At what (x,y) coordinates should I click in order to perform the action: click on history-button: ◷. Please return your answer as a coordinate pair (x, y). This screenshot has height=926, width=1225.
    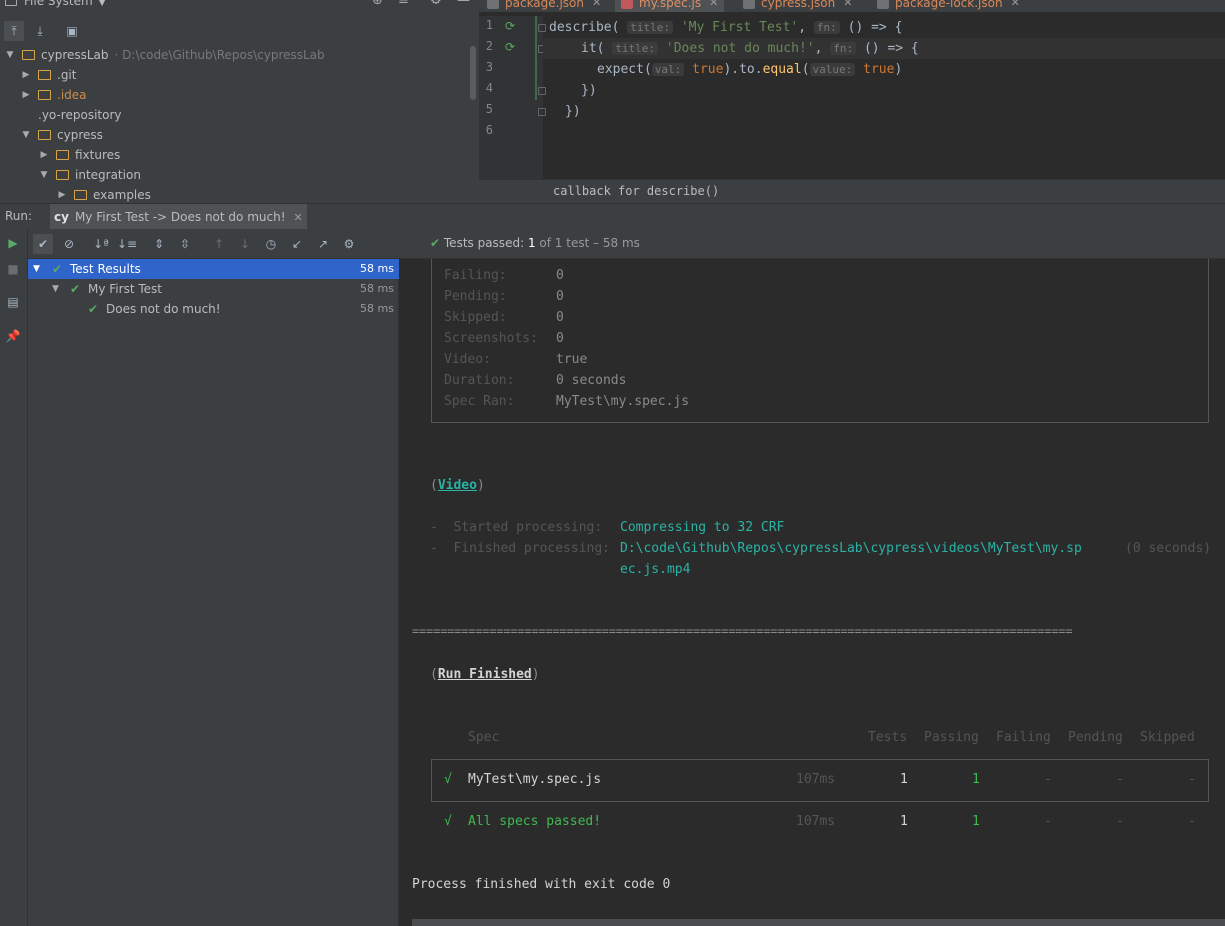
    Looking at the image, I should click on (271, 244).